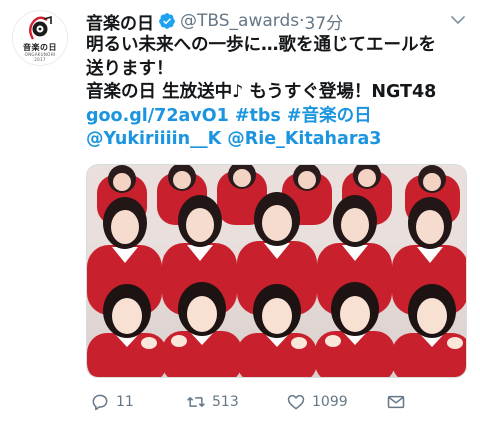  What do you see at coordinates (276, 402) in the screenshot?
I see `tweet-actions: 11 513 1099` at bounding box center [276, 402].